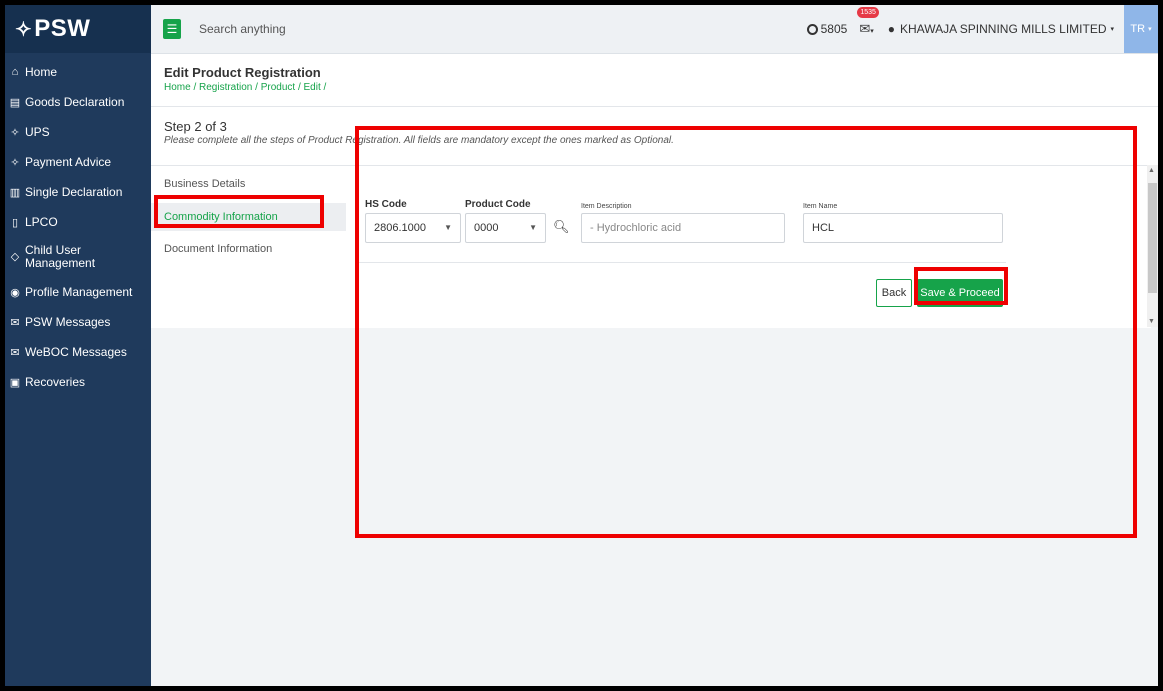  Describe the element at coordinates (195, 126) in the screenshot. I see `step-title: Step 2 of 3` at that location.